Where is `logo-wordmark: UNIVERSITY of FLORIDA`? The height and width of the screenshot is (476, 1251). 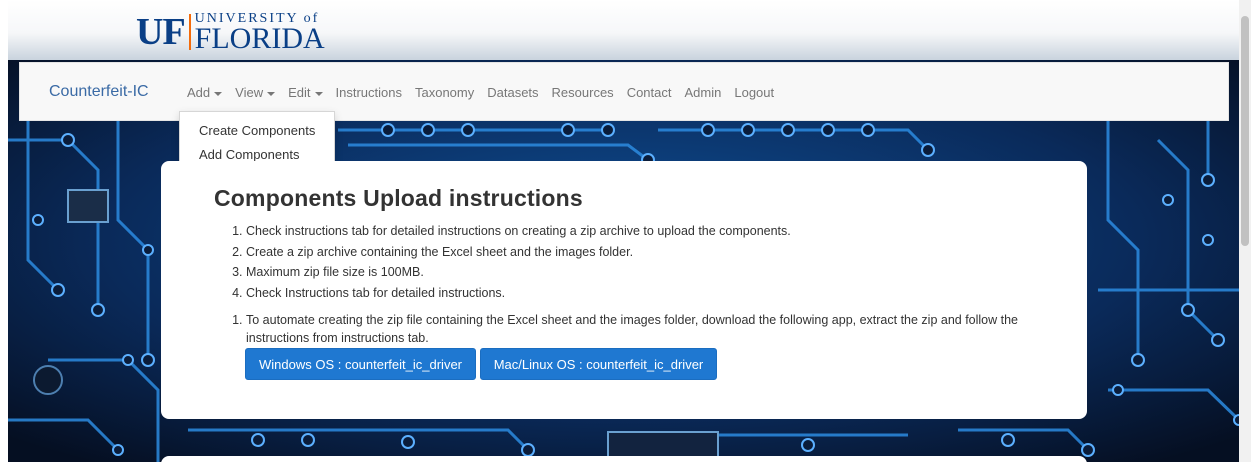
logo-wordmark: UNIVERSITY of FLORIDA is located at coordinates (259, 33).